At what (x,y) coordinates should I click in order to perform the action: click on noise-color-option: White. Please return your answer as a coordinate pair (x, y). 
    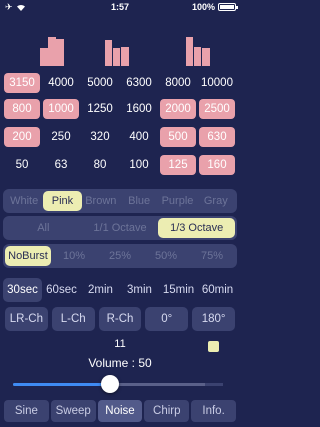
    Looking at the image, I should click on (24, 201).